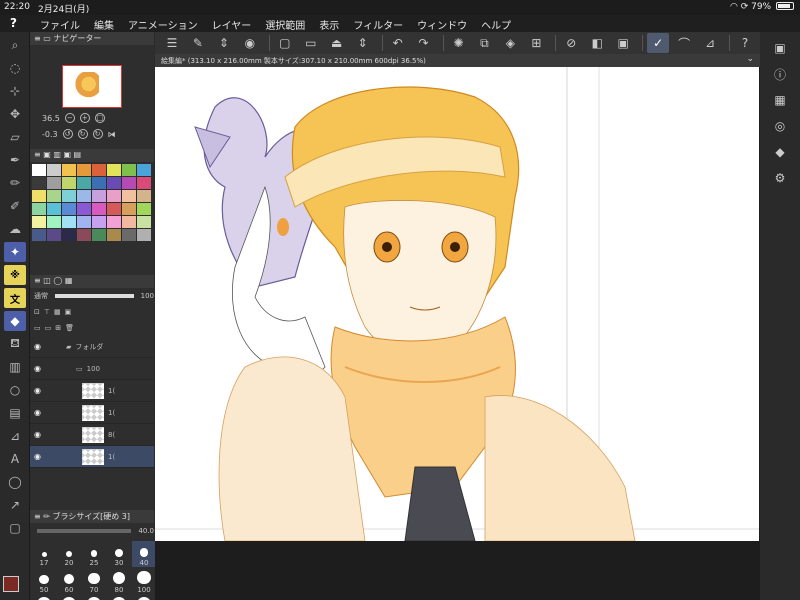  Describe the element at coordinates (15, 160) in the screenshot. I see `eyedropper-icon: ✒` at that location.